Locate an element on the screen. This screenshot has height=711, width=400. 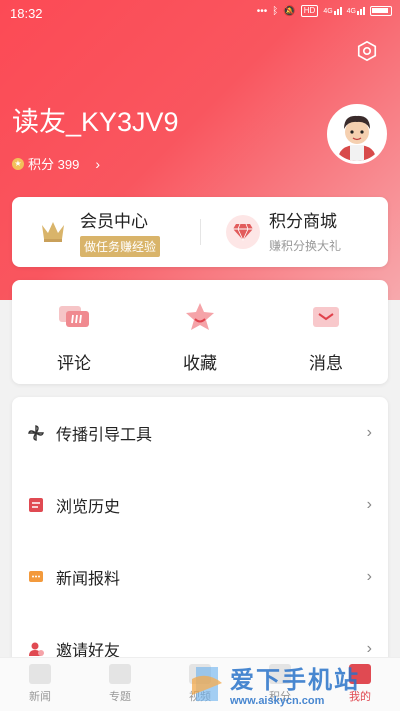
battery-icon is located at coordinates (381, 11).